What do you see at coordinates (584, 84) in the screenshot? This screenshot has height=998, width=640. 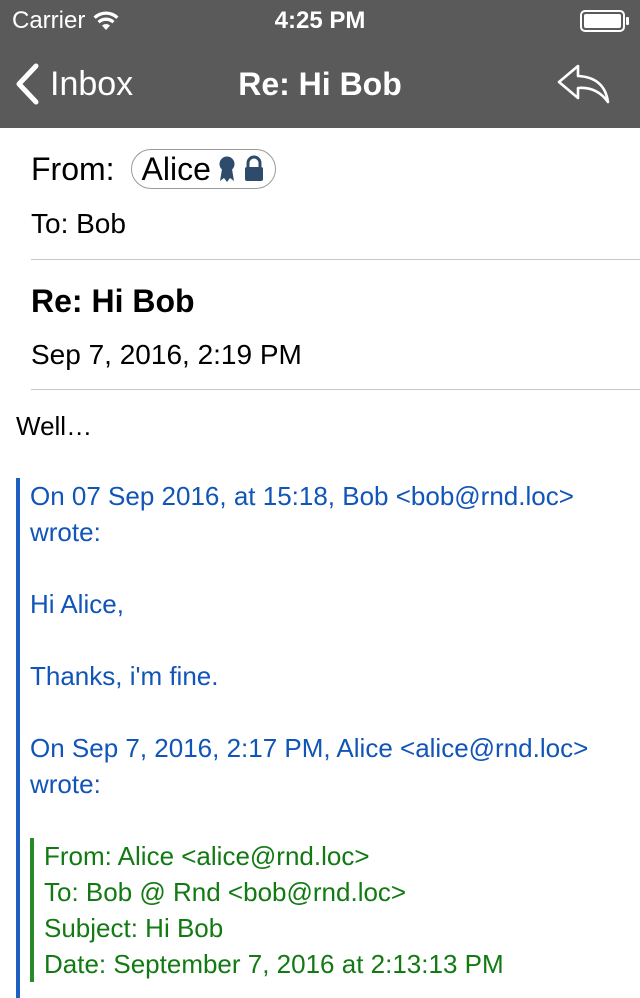 I see `reply-icon` at bounding box center [584, 84].